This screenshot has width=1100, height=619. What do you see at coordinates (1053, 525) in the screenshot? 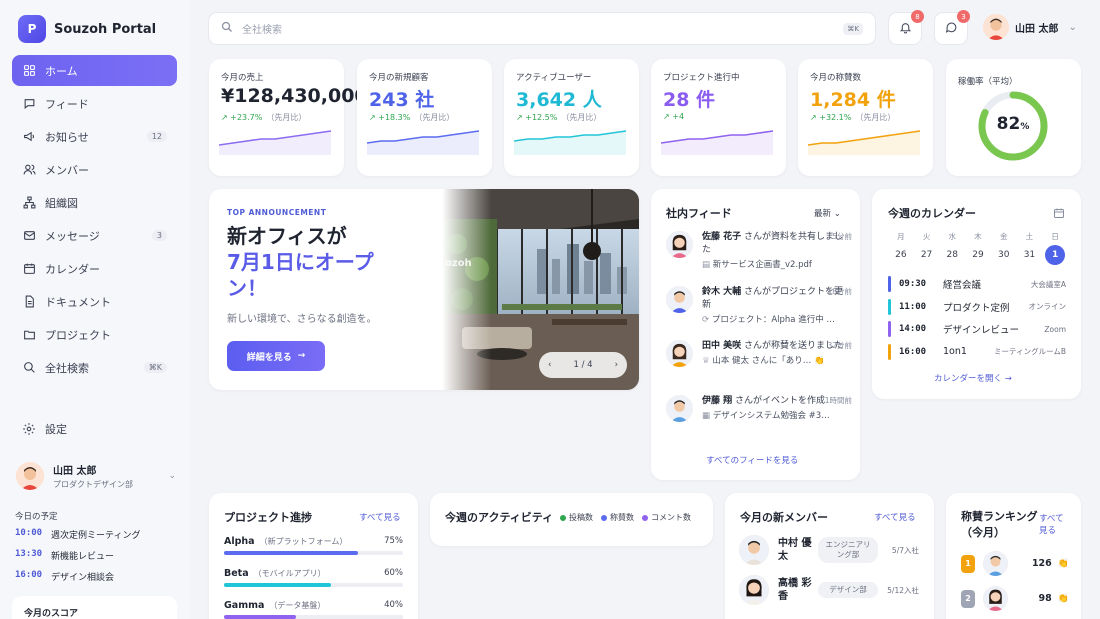
I see `ranking-more-link: すべて見る` at bounding box center [1053, 525].